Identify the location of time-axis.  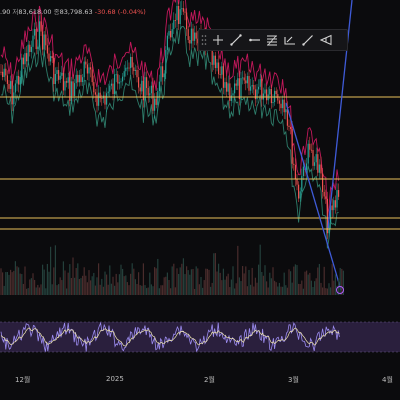
(200, 385).